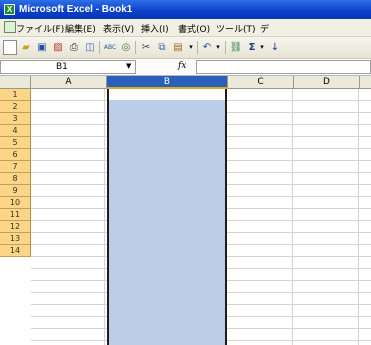 This screenshot has width=371, height=345. I want to click on permission-icon: ▨, so click(58, 47).